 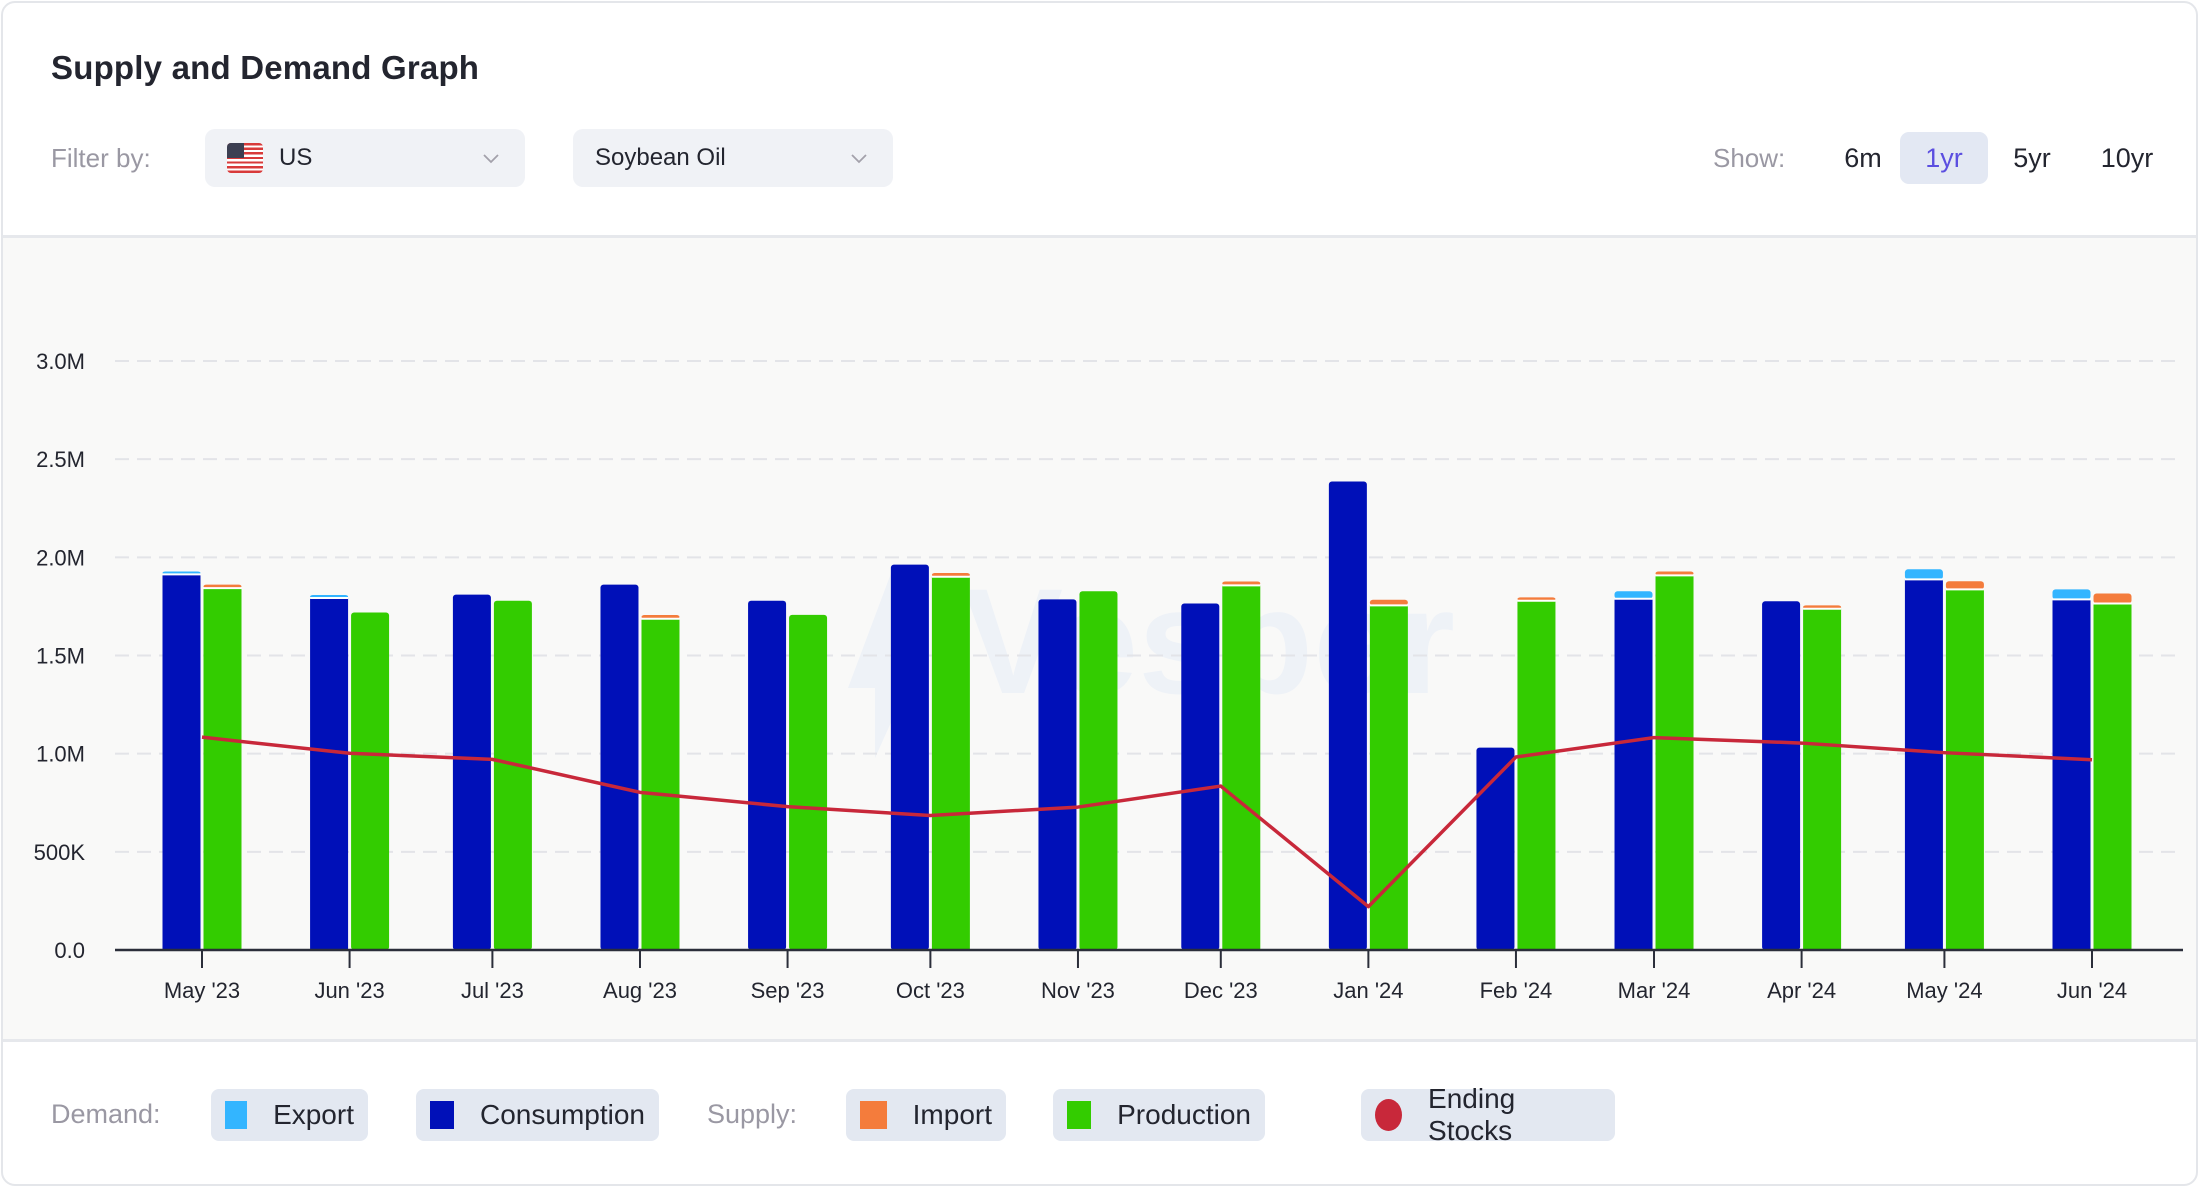 I want to click on production-swatch-icon, so click(x=1079, y=1115).